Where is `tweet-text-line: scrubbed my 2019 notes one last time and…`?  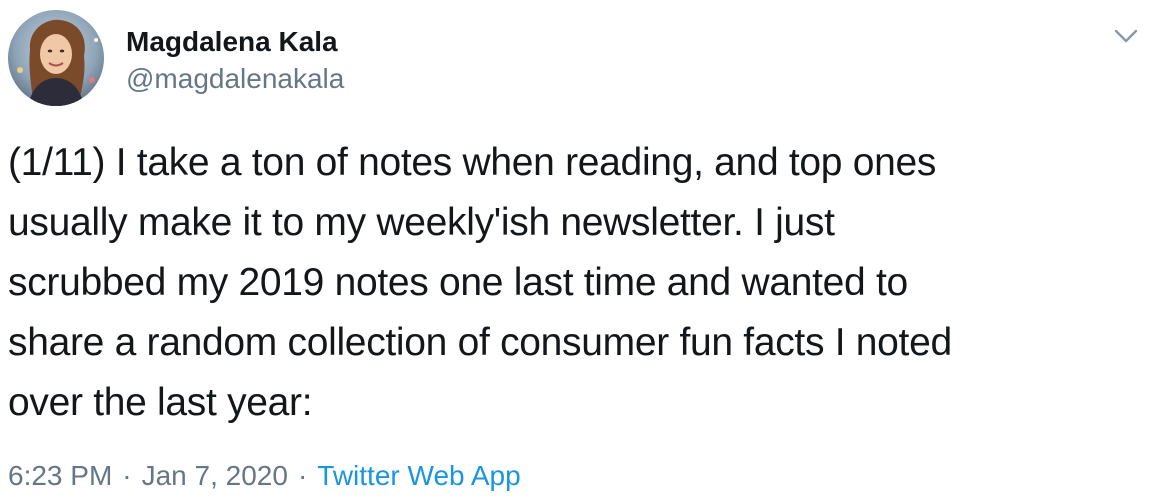
tweet-text-line: scrubbed my 2019 notes one last time and… is located at coordinates (458, 282).